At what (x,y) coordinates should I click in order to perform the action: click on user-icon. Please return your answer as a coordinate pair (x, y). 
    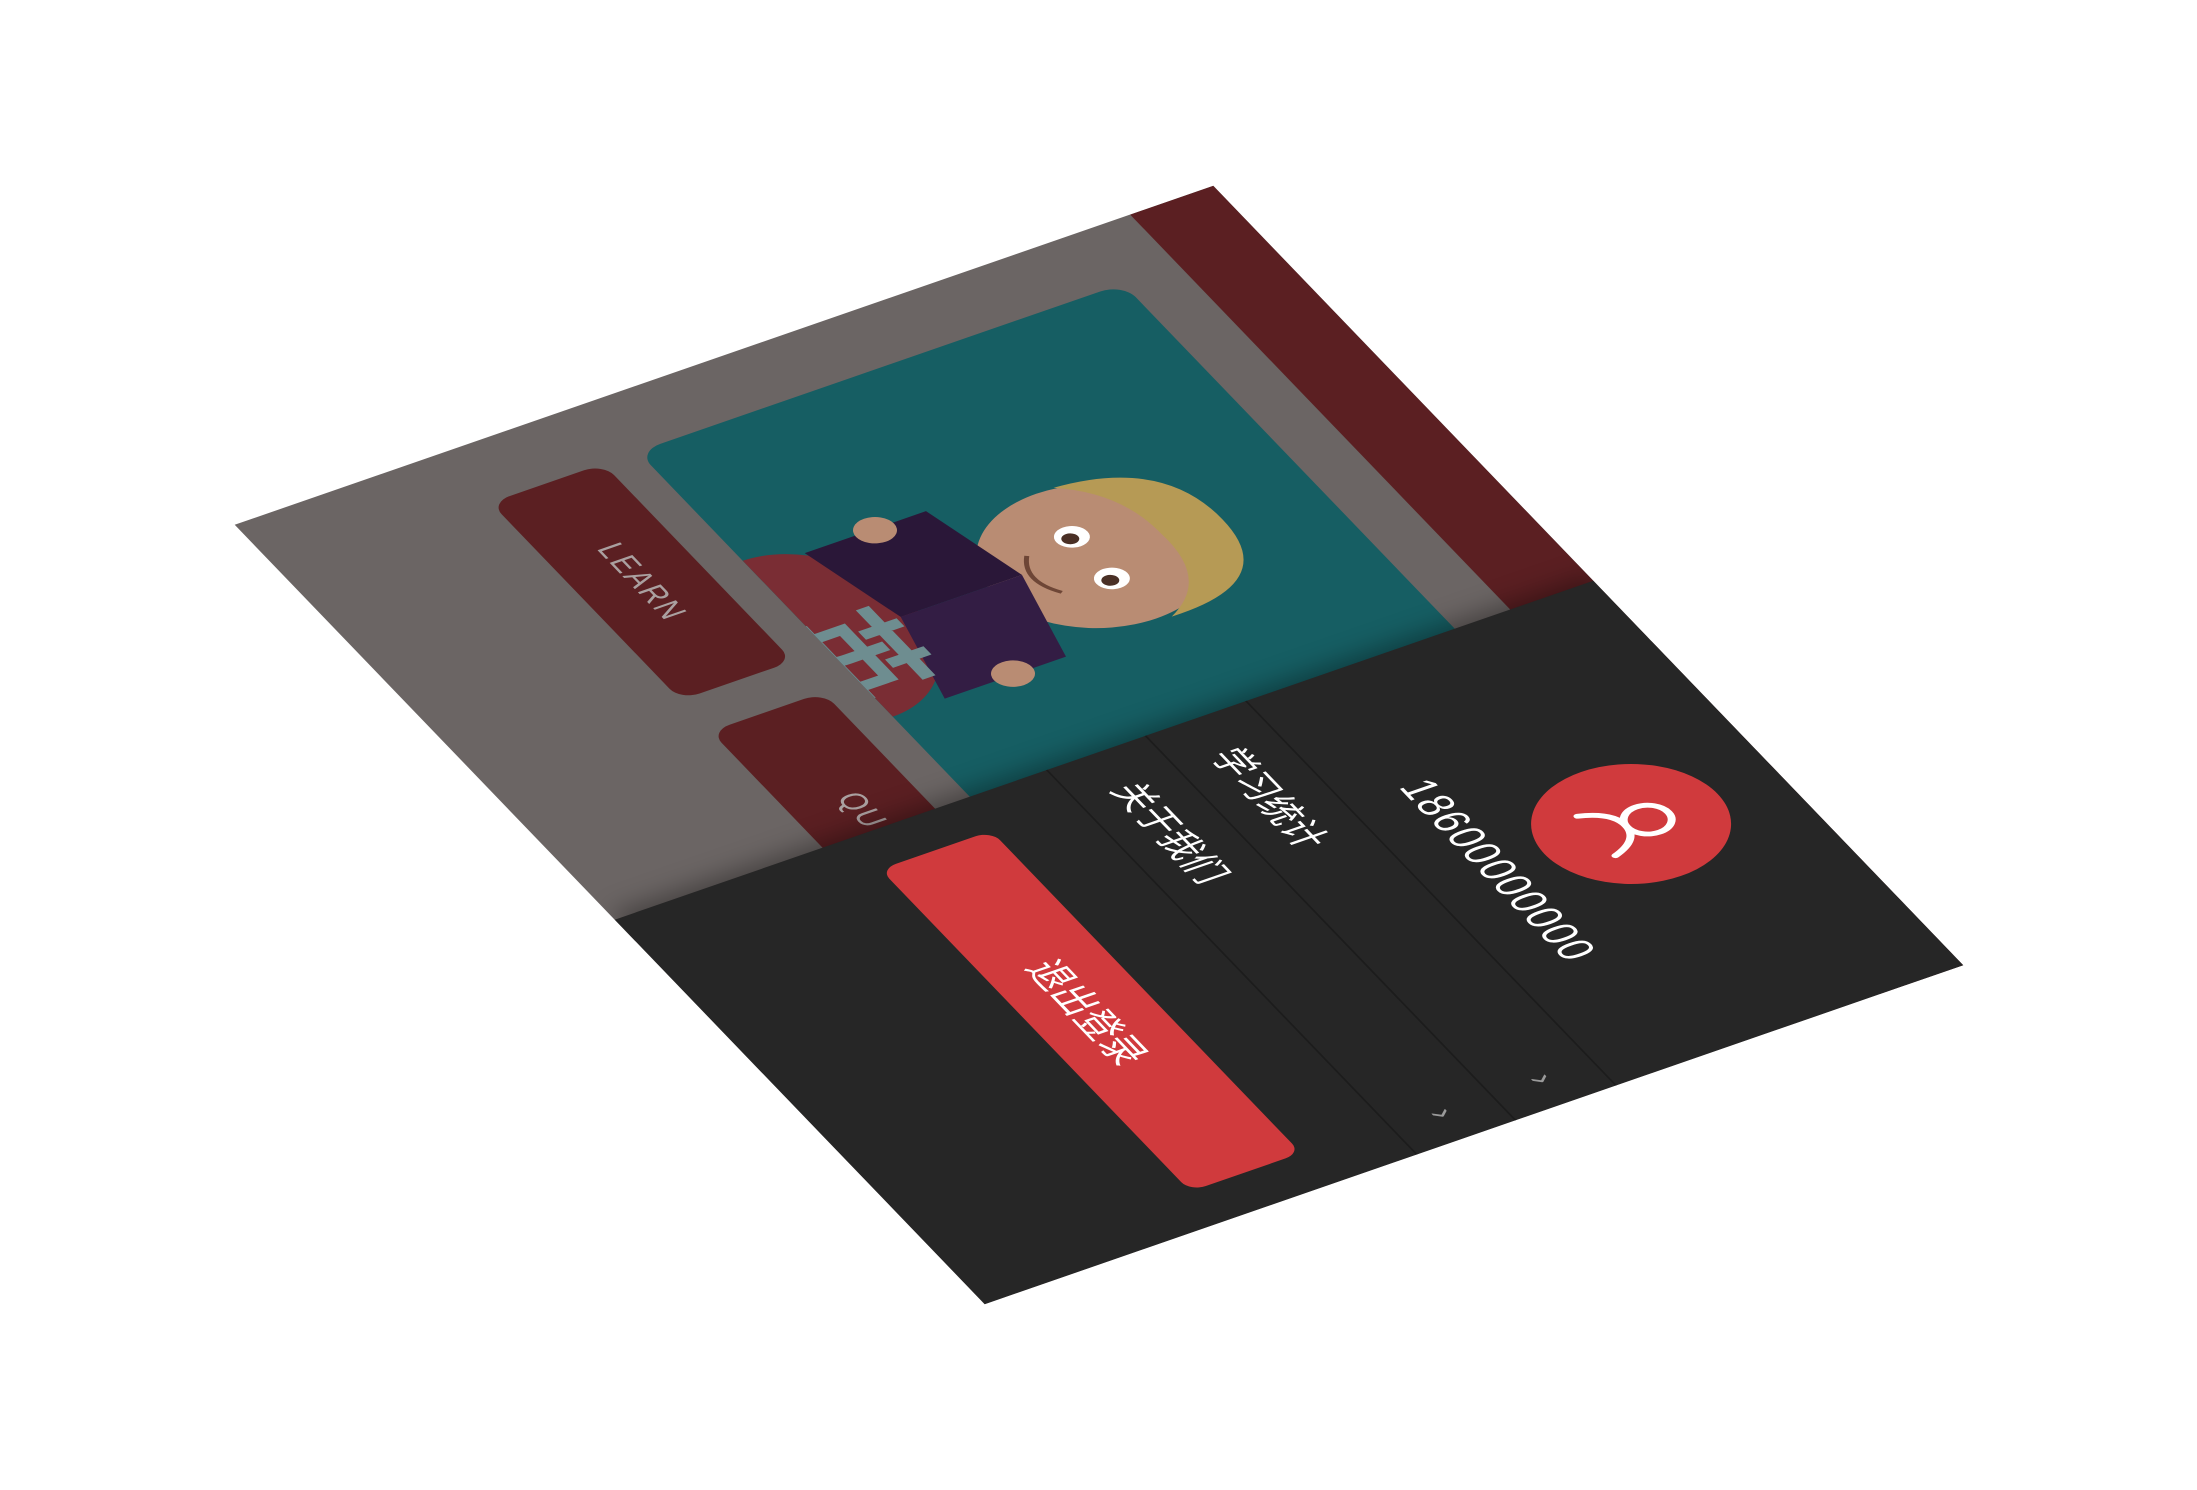
    Looking at the image, I should click on (1624, 830).